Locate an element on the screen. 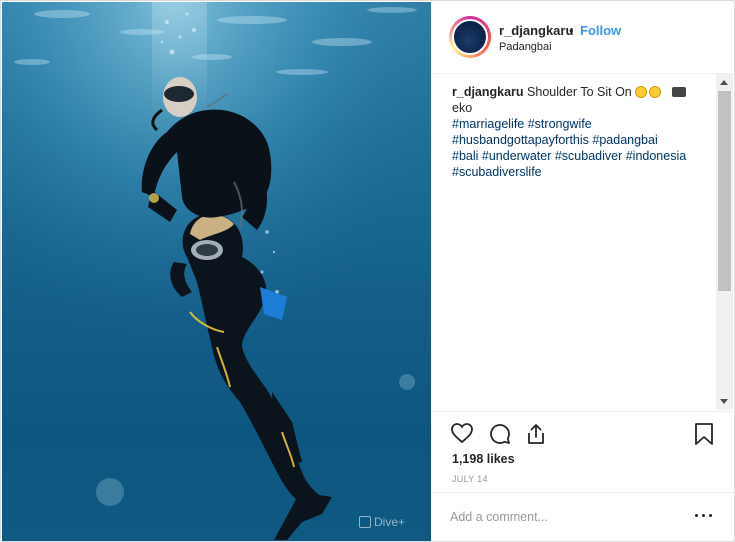 Image resolution: width=735 pixels, height=542 pixels. comment-bubble-icon is located at coordinates (500, 436).